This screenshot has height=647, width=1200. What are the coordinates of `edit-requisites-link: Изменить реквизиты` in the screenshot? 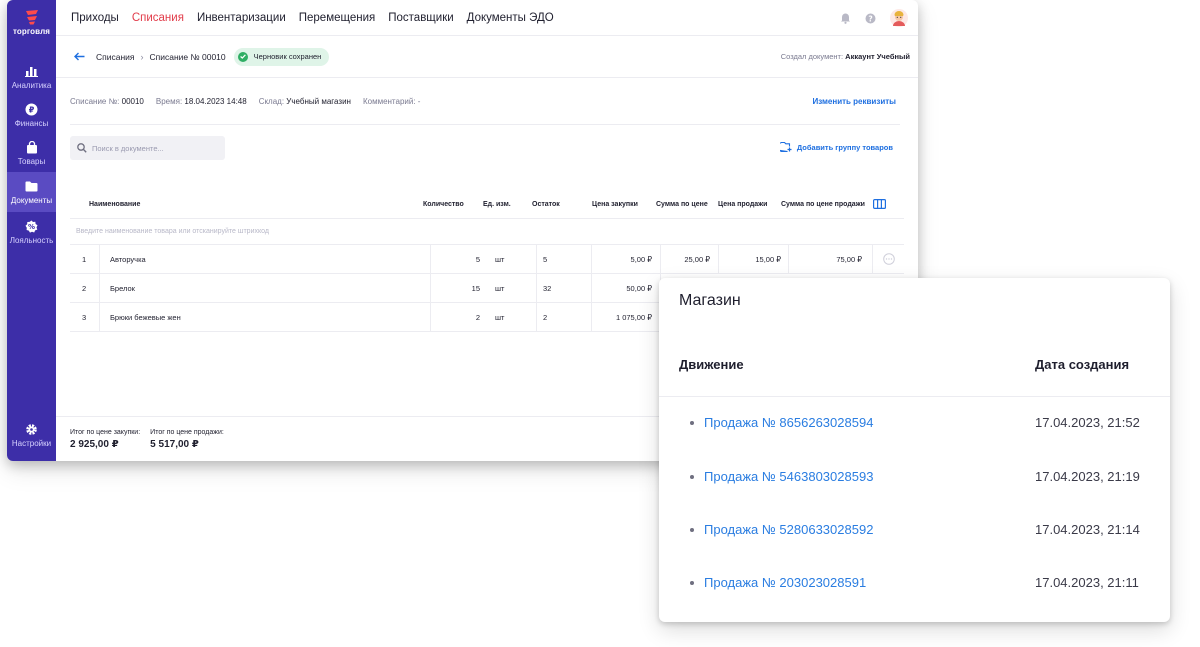 It's located at (854, 101).